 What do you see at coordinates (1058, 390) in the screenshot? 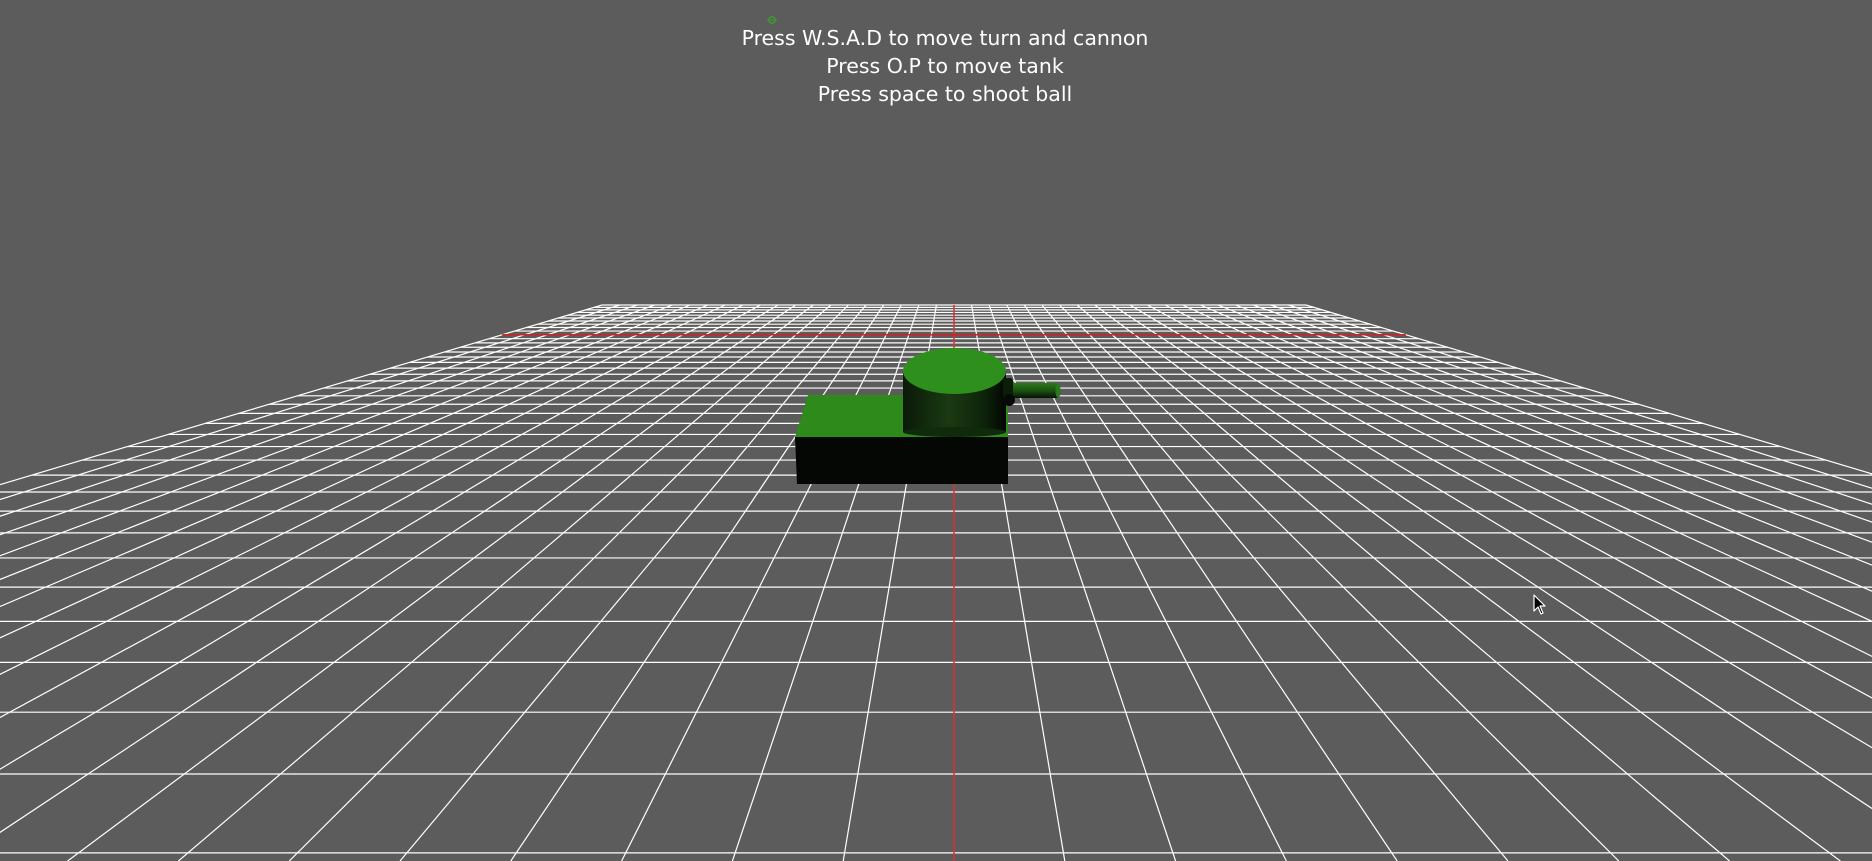
I see `tank-cannon-tip` at bounding box center [1058, 390].